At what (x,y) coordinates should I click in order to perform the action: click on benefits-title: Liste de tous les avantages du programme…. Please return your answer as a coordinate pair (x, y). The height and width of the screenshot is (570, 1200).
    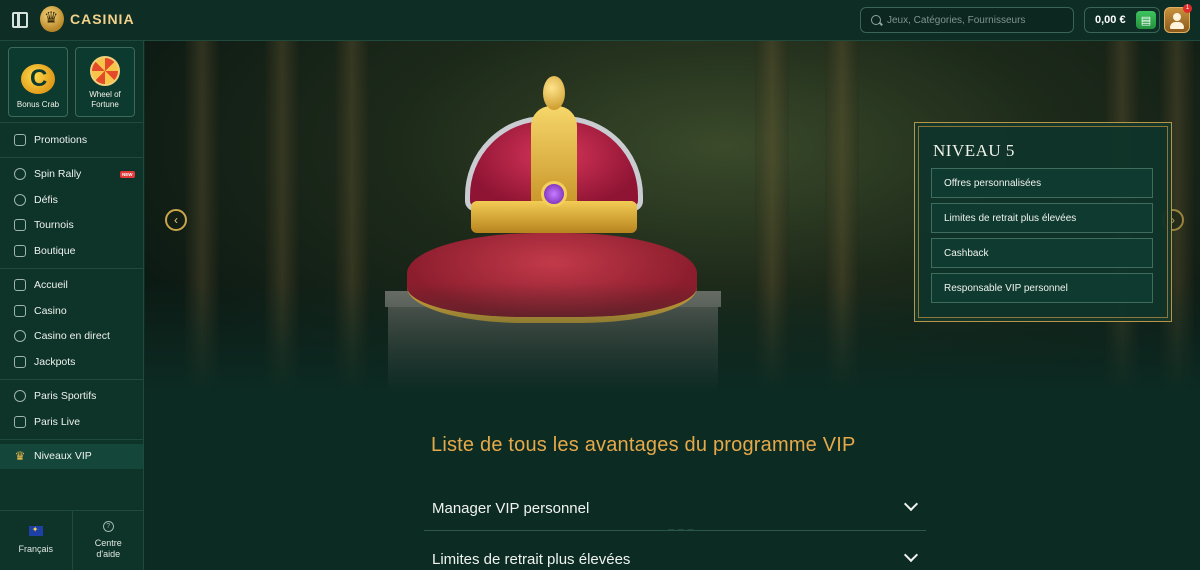
    Looking at the image, I should click on (643, 445).